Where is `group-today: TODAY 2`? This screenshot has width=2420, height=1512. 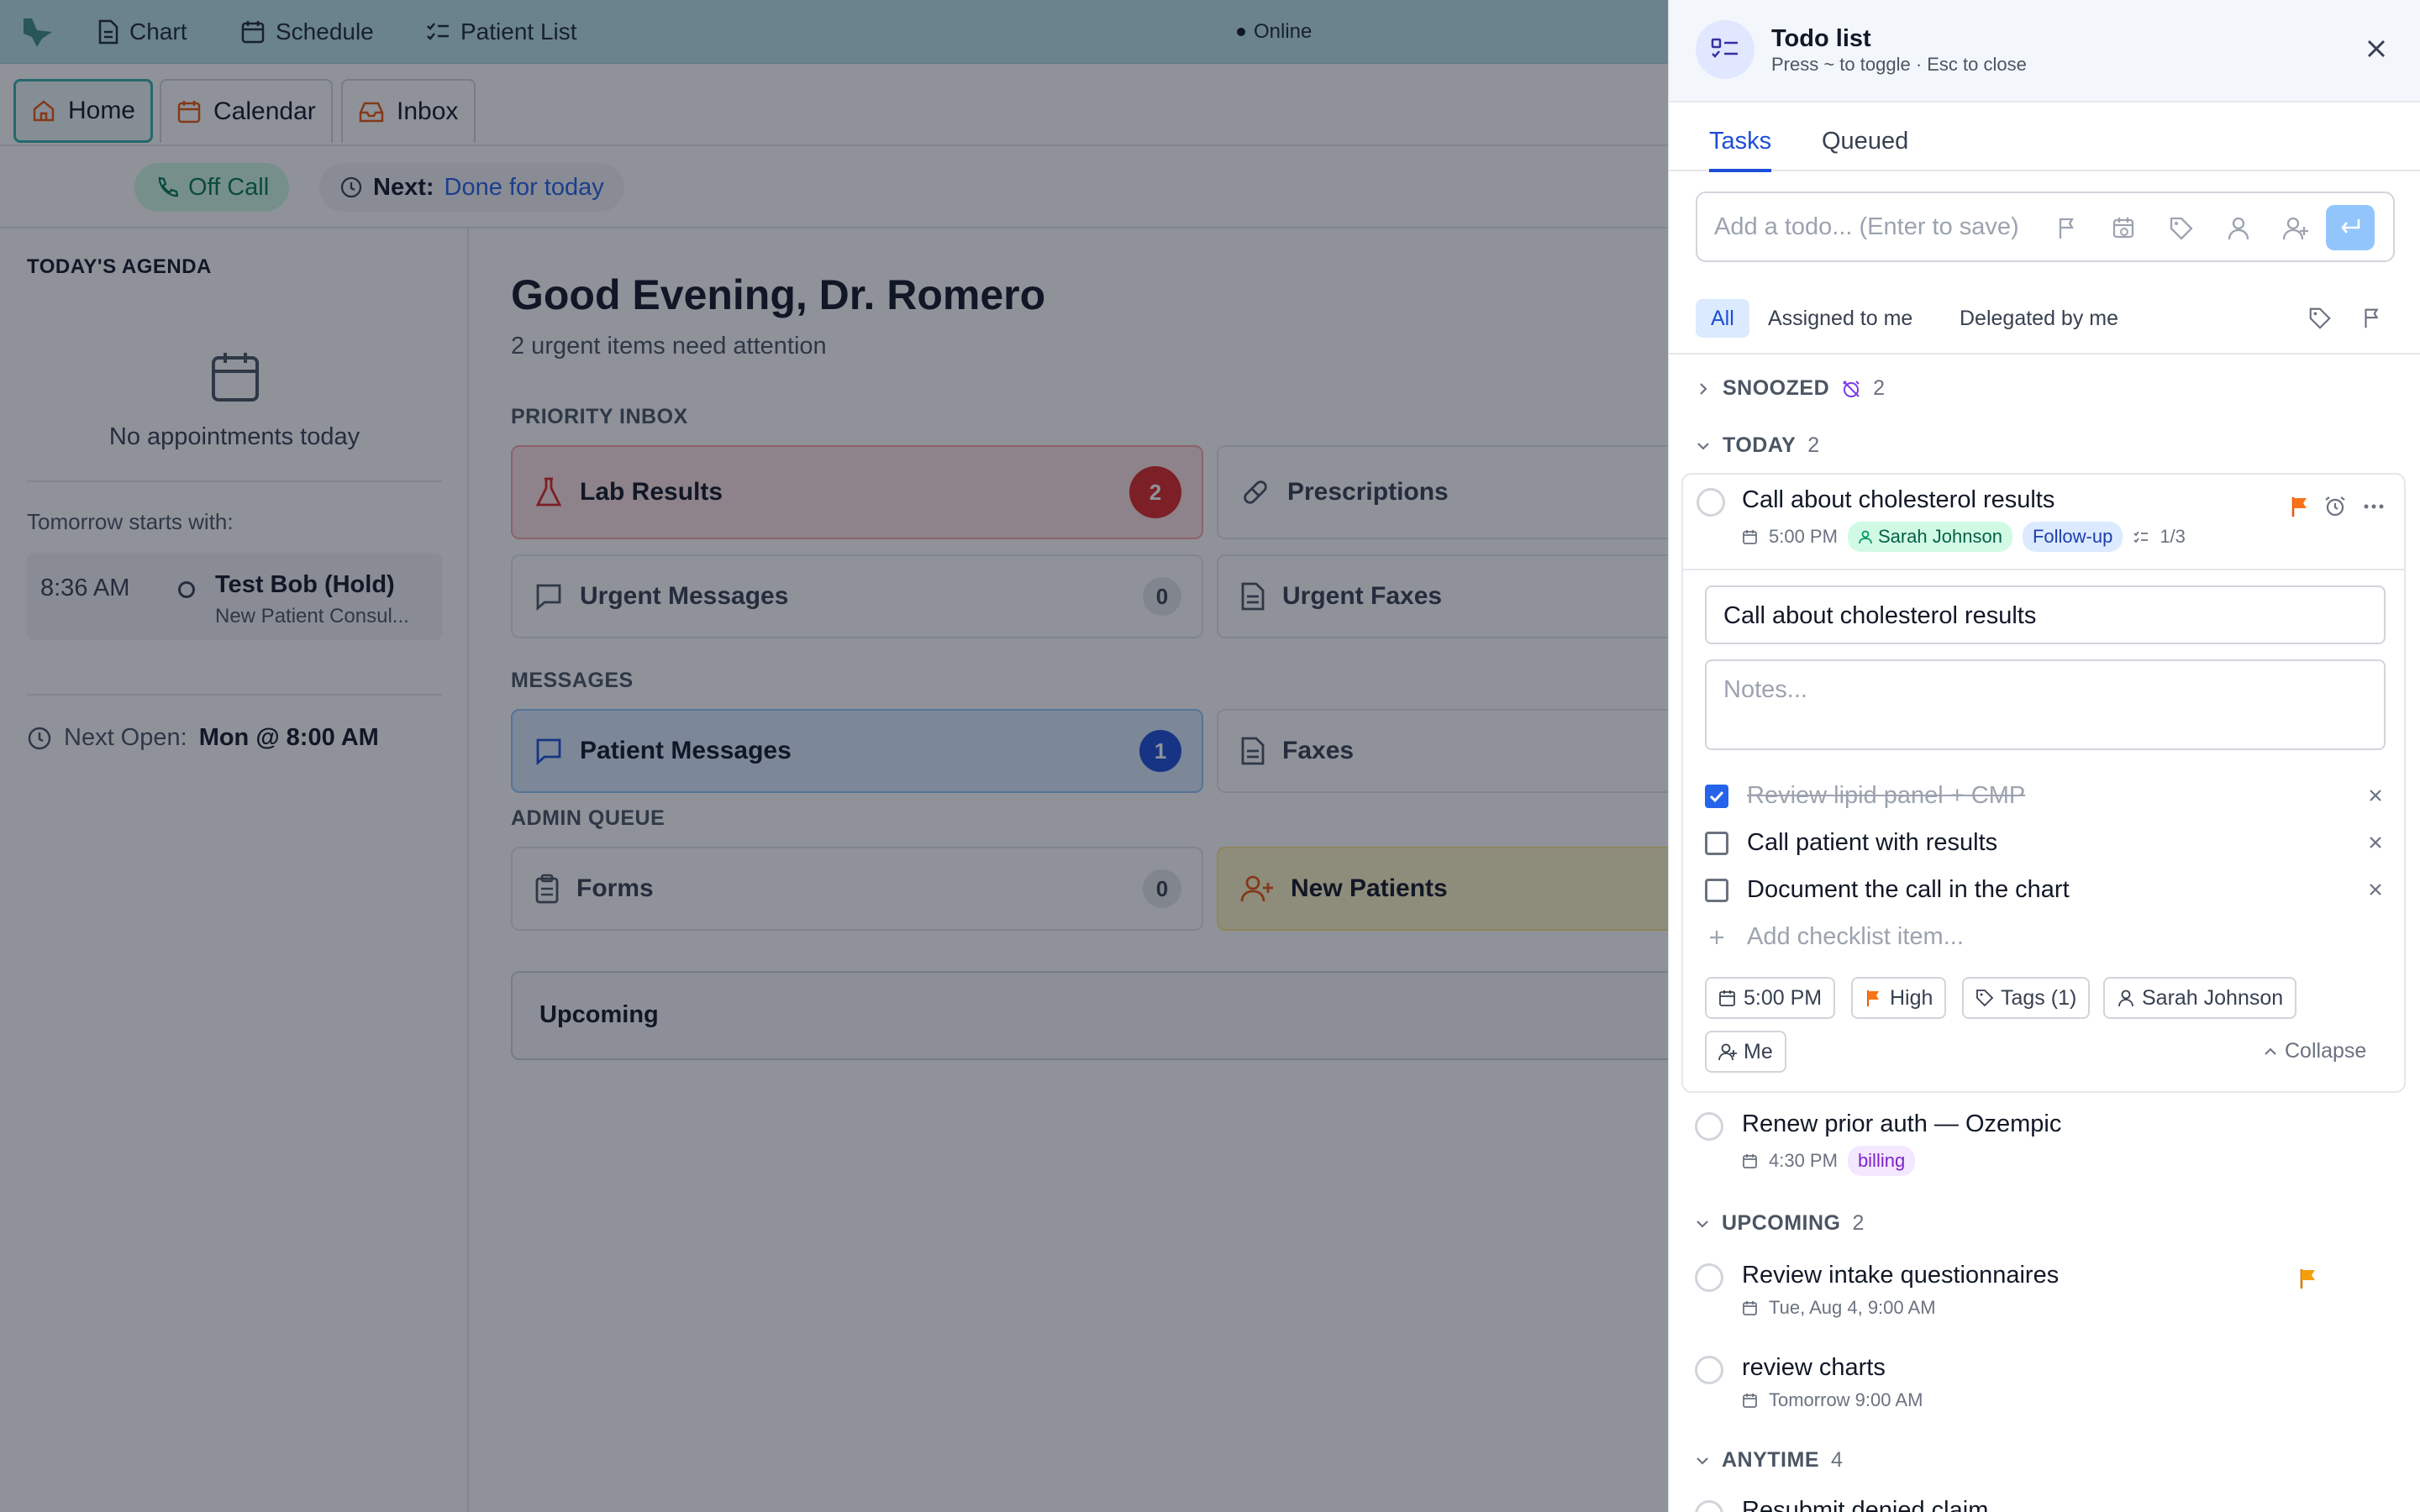 group-today: TODAY 2 is located at coordinates (1758, 445).